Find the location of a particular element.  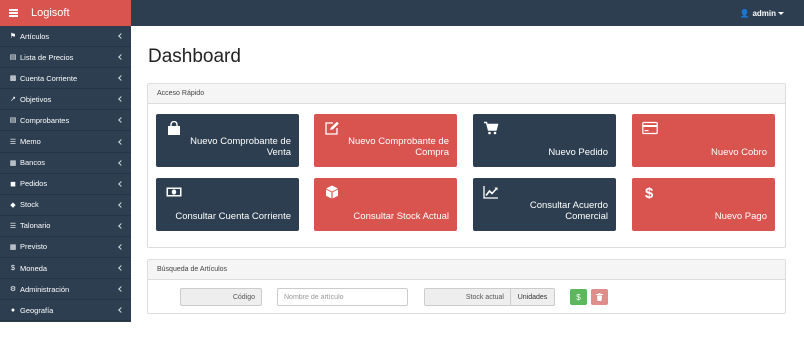

tile-consultar-cuenta-corriente: Consultar Cuenta Corriente is located at coordinates (227, 204).